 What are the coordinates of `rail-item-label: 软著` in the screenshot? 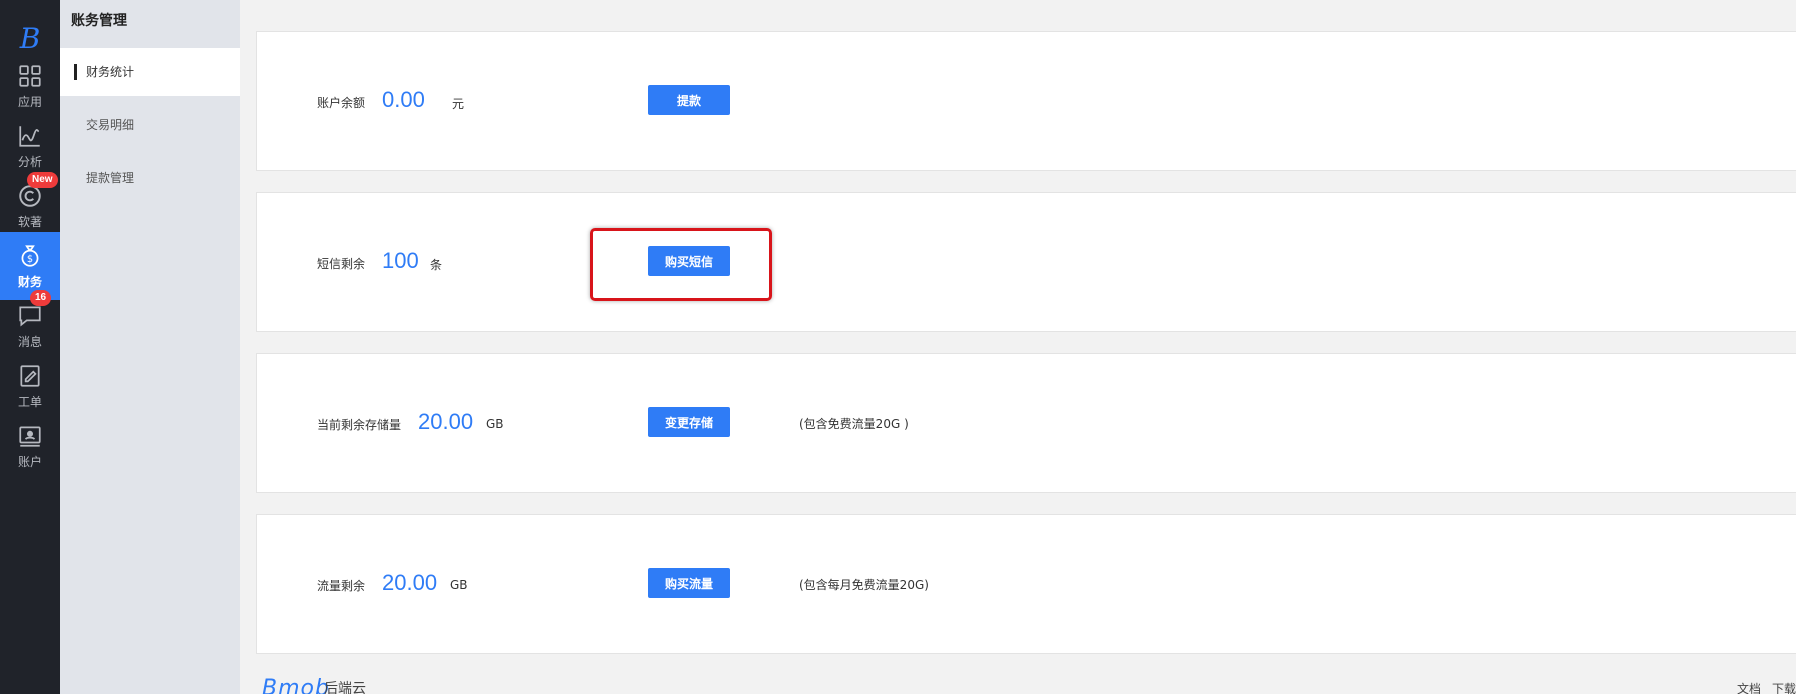 It's located at (29, 221).